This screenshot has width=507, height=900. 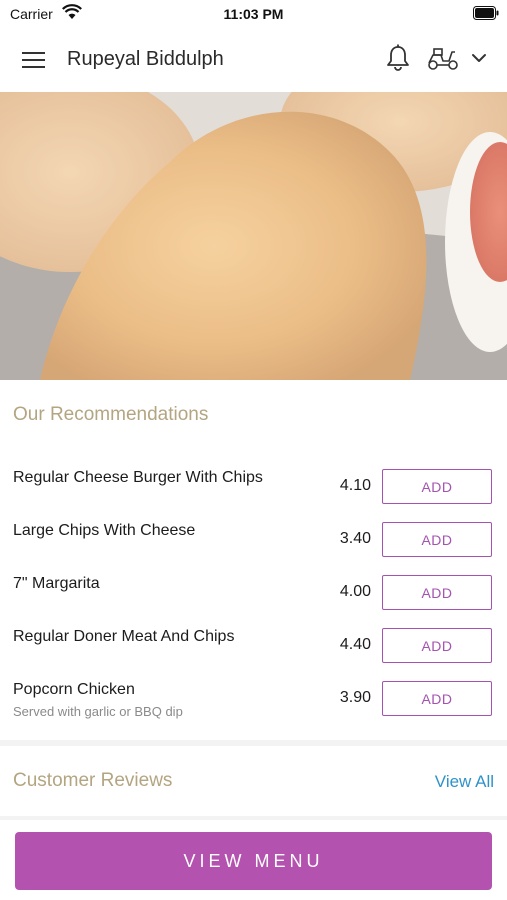 What do you see at coordinates (253, 654) in the screenshot?
I see `menu-item: Regular Doner Meat And Chips 4.40 ADD` at bounding box center [253, 654].